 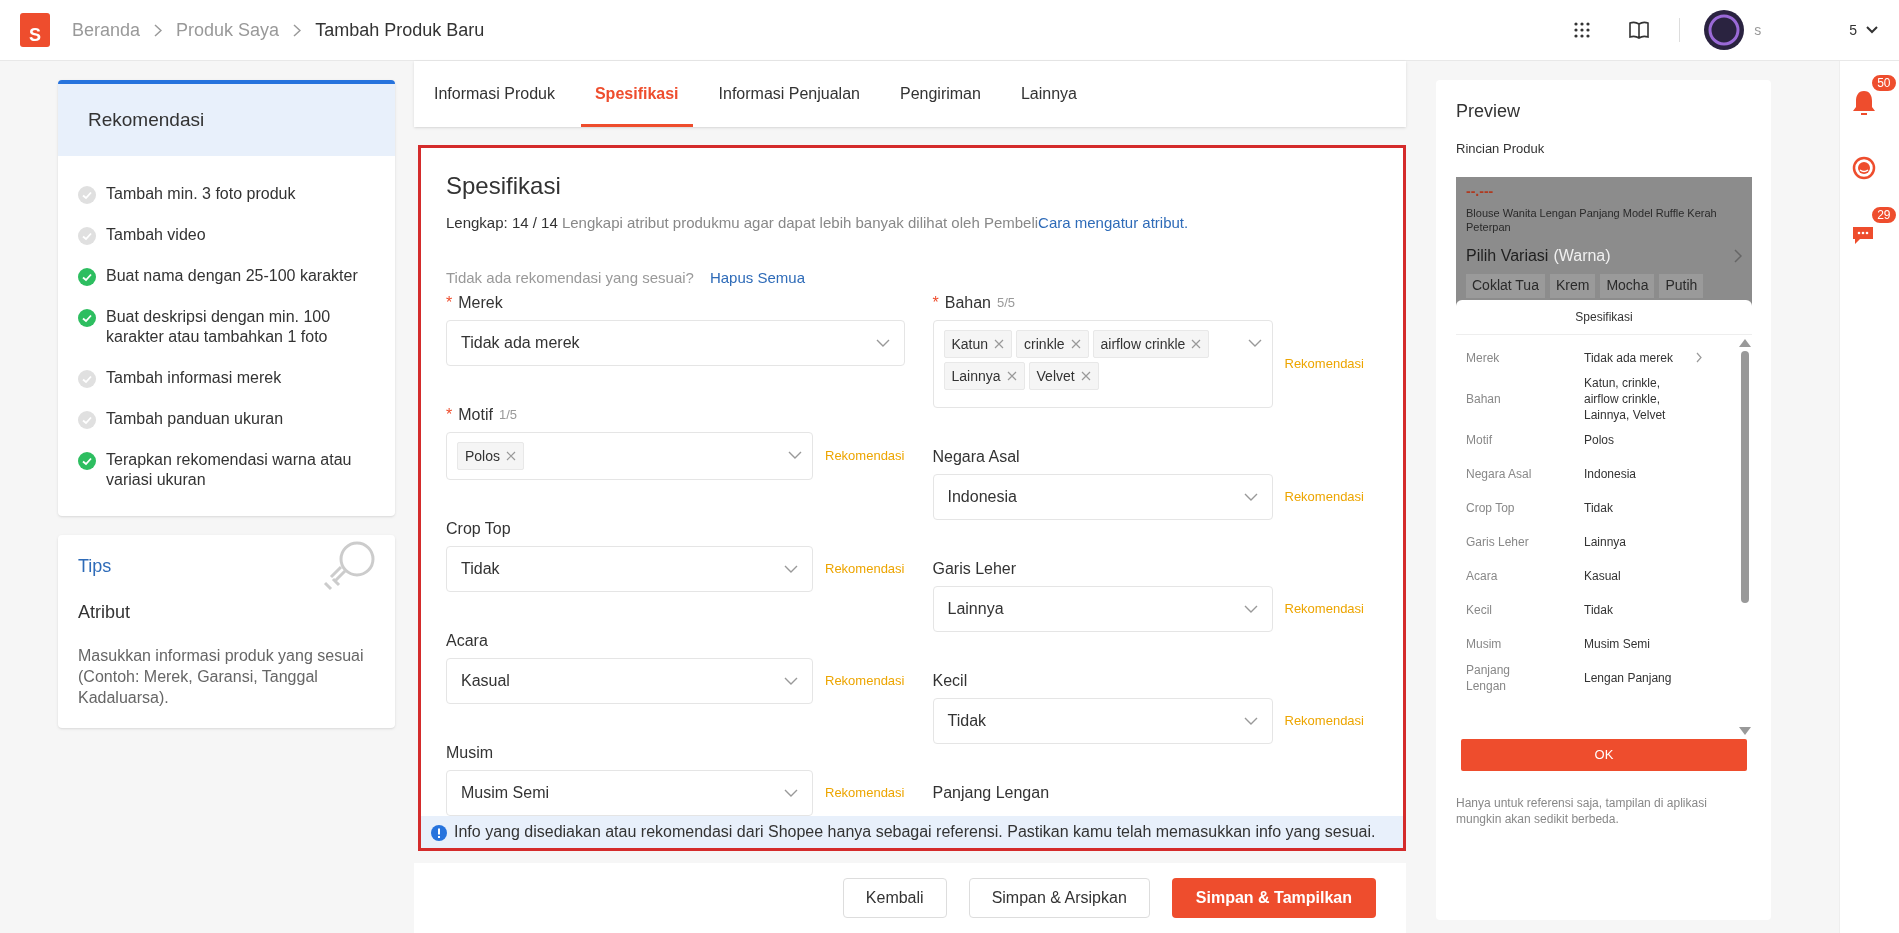 I want to click on spec-label: Garis Leher, so click(x=1498, y=541).